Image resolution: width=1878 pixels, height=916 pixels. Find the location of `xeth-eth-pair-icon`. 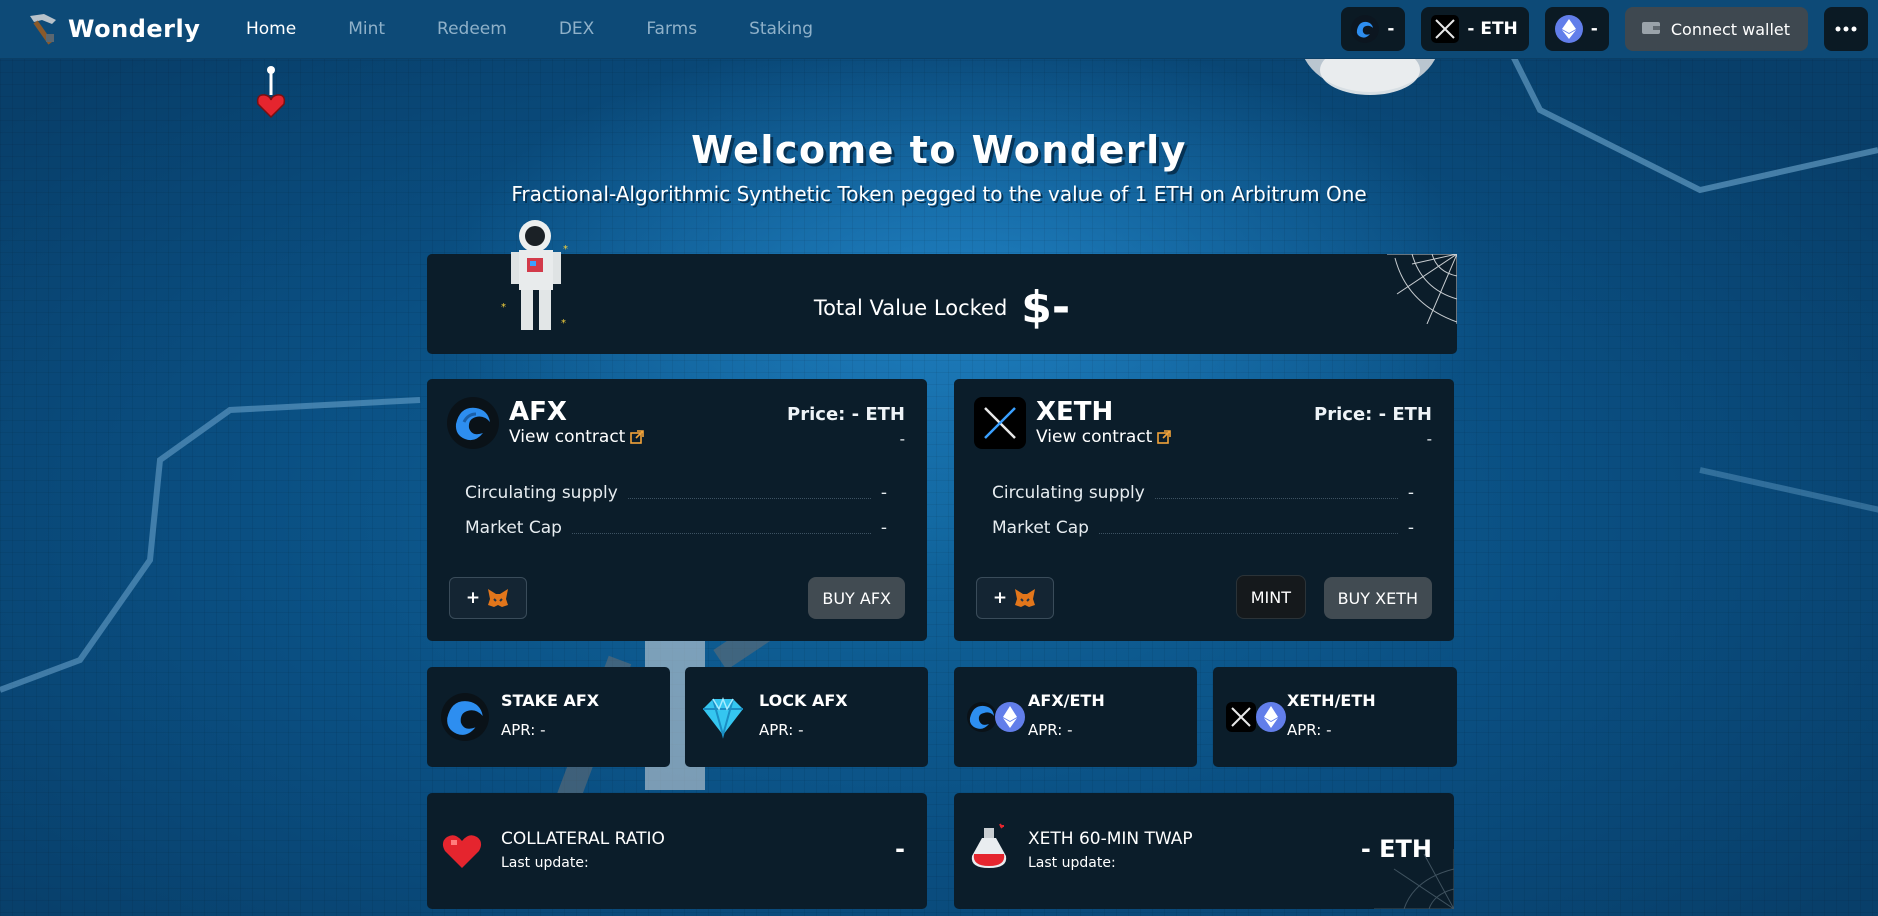

xeth-eth-pair-icon is located at coordinates (1257, 717).